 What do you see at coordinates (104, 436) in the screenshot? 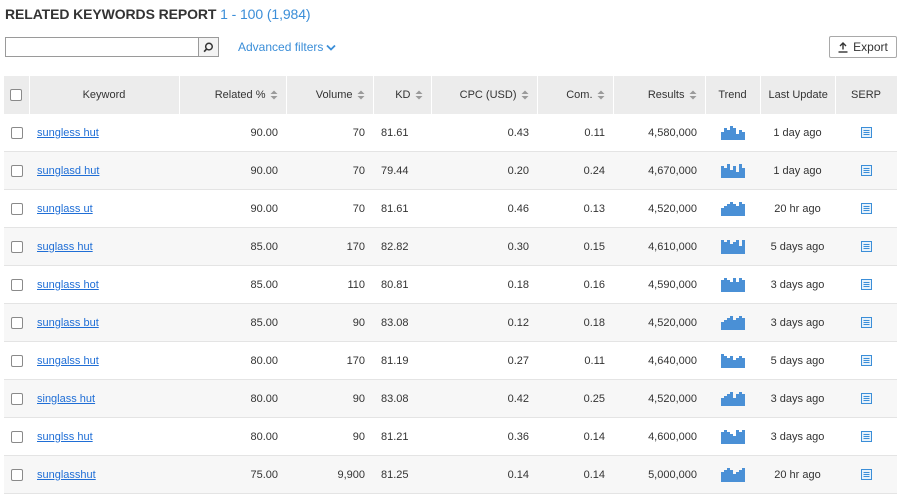
I see `keyword-cell: sunglss hut` at bounding box center [104, 436].